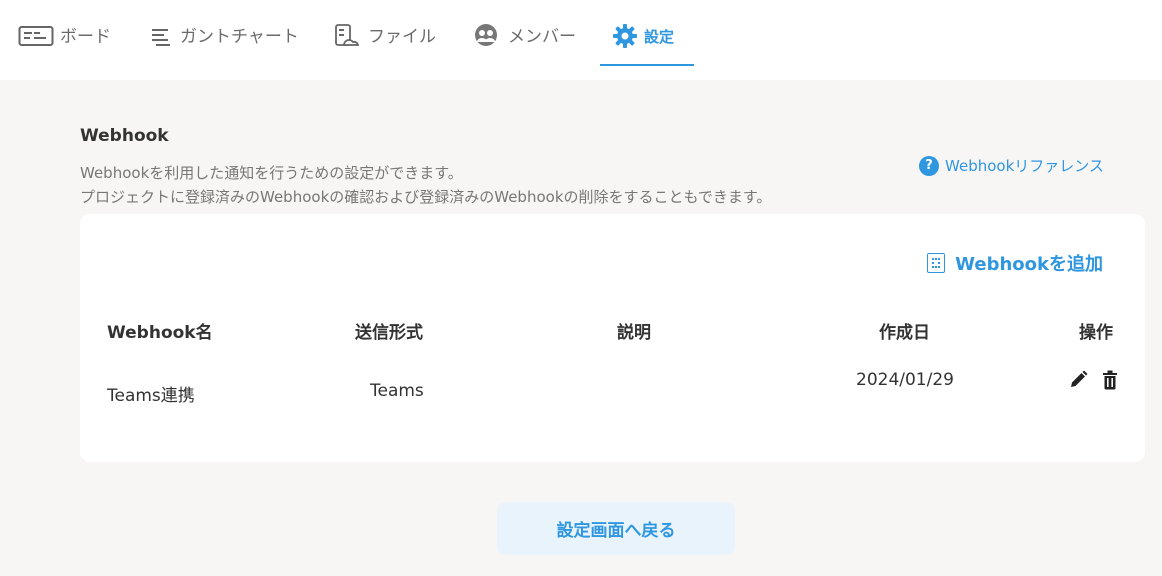  Describe the element at coordinates (904, 333) in the screenshot. I see `column-header-created: 作成日` at that location.